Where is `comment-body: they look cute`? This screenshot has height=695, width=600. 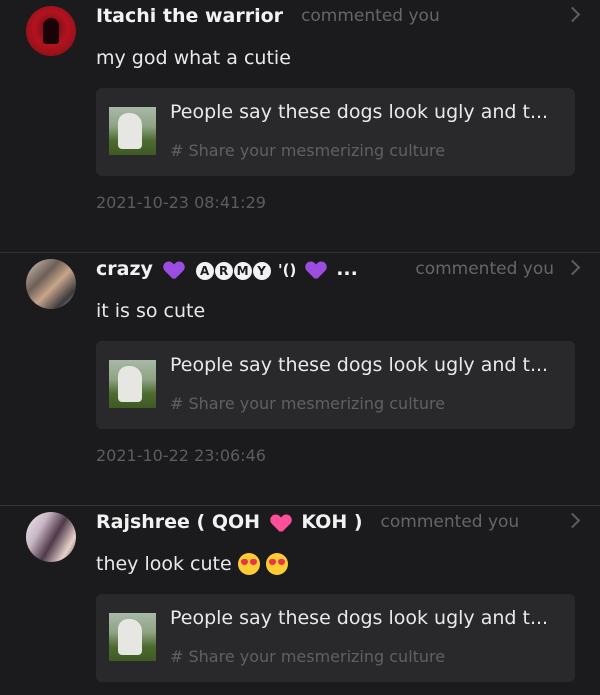 comment-body: they look cute is located at coordinates (164, 564).